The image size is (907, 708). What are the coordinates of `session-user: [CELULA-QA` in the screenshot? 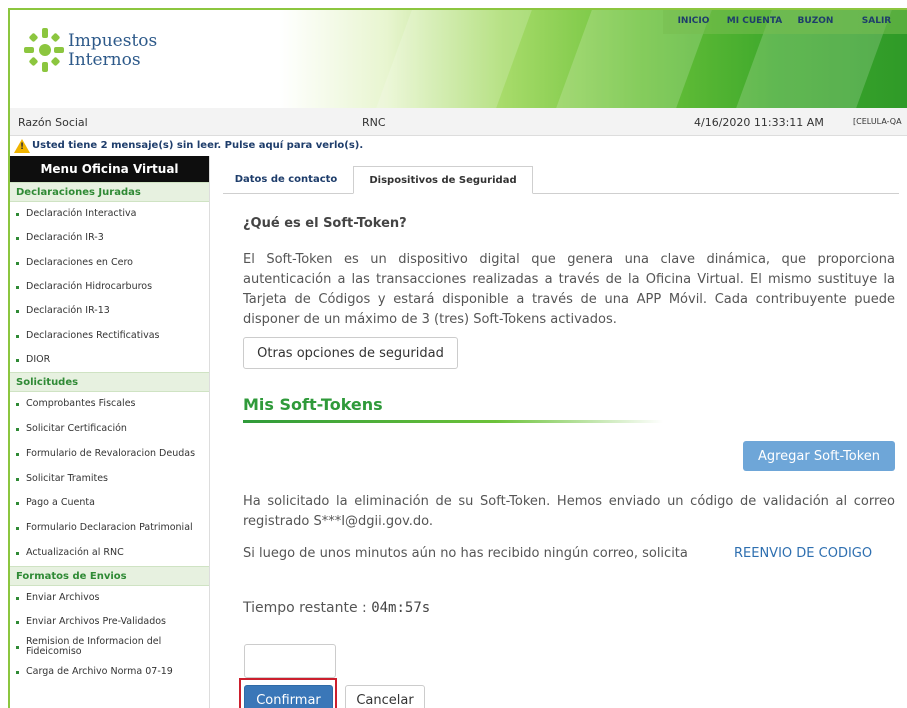 It's located at (877, 121).